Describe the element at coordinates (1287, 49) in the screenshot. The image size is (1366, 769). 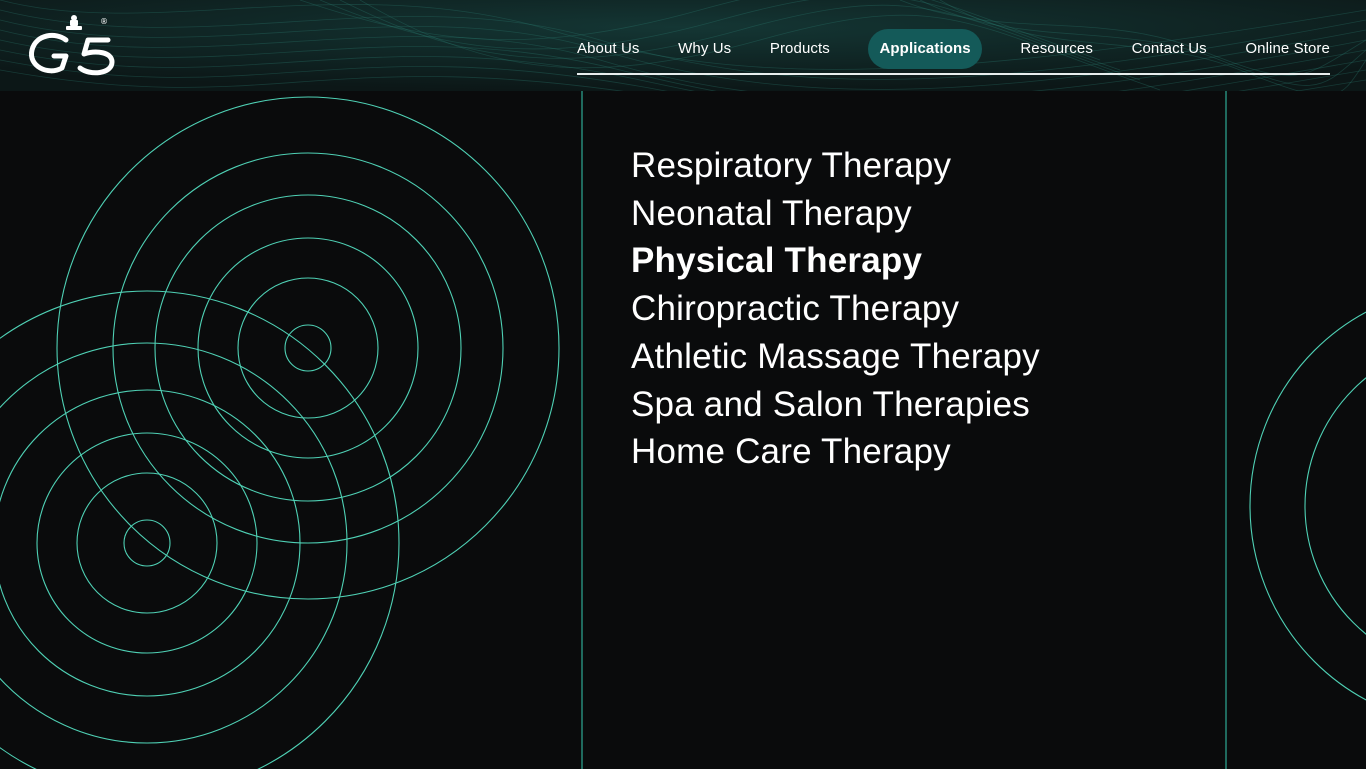
I see `nav-online-store: Online Store` at that location.